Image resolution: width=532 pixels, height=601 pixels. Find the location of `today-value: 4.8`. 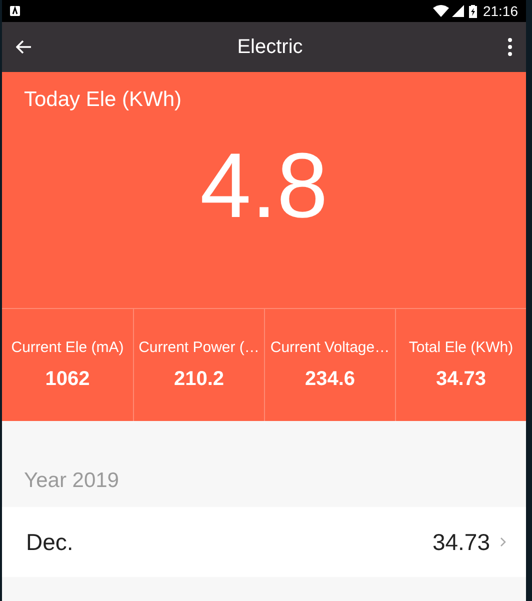

today-value: 4.8 is located at coordinates (264, 186).